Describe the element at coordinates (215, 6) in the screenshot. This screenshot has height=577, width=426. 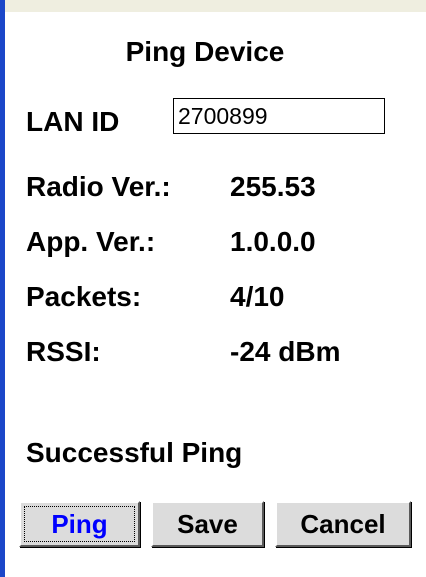
I see `window-top-strip` at that location.